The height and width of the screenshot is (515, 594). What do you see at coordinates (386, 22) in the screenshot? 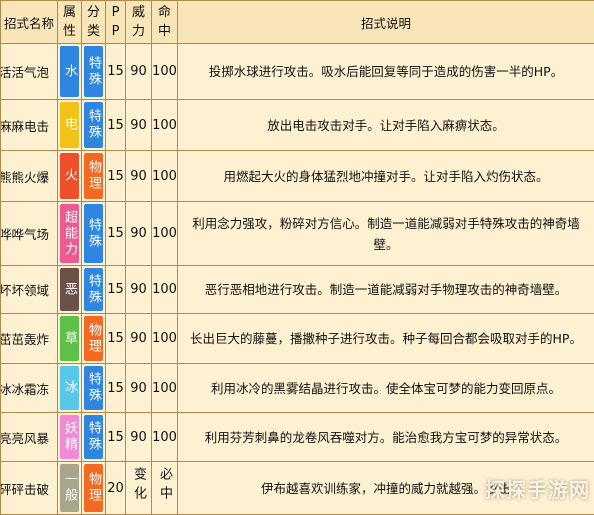
I see `header-description: 招式说明` at bounding box center [386, 22].